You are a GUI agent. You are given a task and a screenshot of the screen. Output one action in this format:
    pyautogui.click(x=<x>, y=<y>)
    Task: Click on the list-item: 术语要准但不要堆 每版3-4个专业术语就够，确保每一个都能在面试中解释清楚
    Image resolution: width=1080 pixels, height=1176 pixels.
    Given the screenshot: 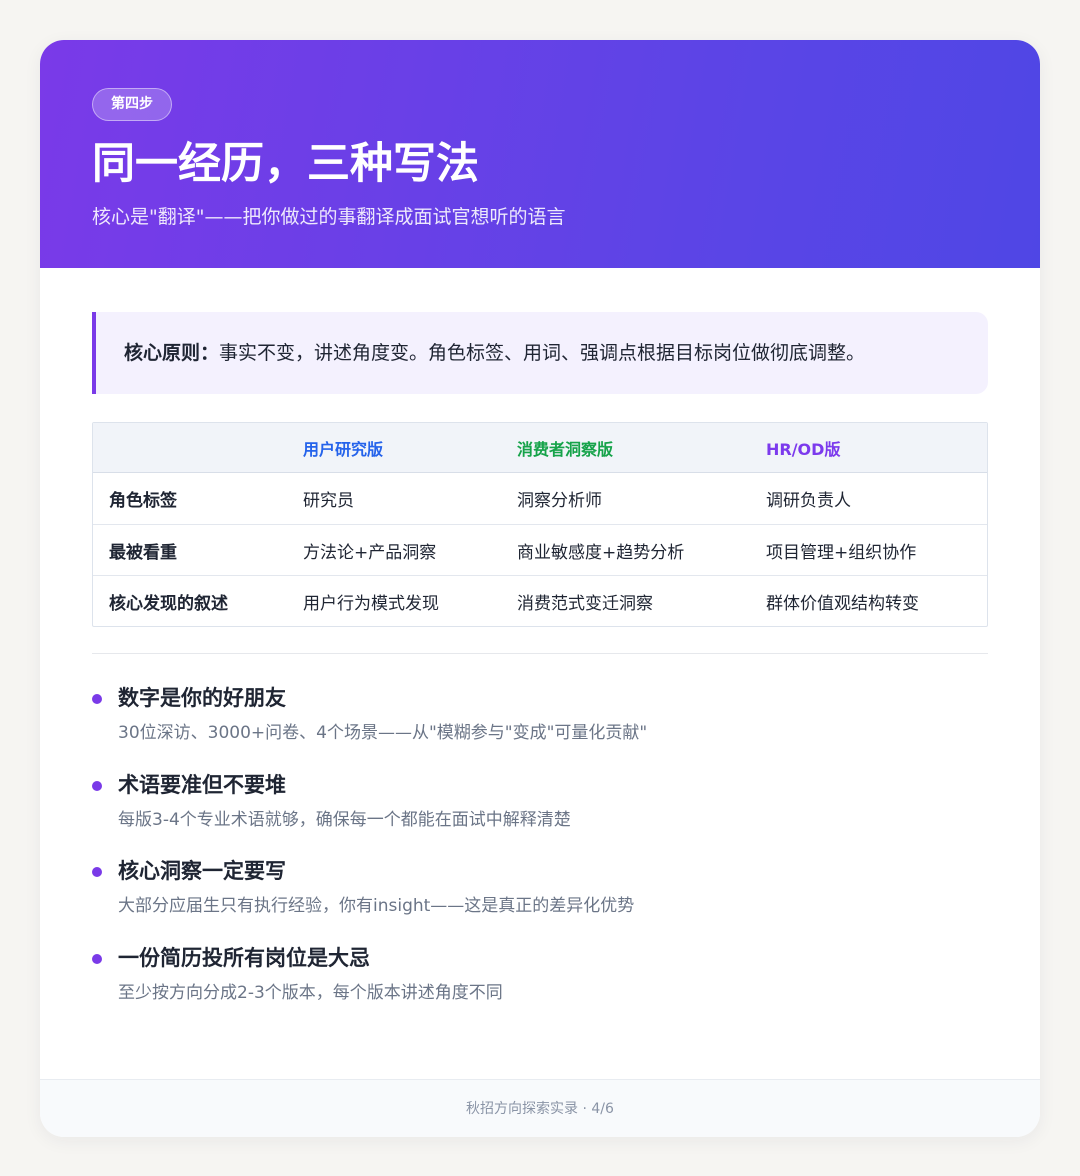 What is the action you would take?
    pyautogui.click(x=540, y=812)
    